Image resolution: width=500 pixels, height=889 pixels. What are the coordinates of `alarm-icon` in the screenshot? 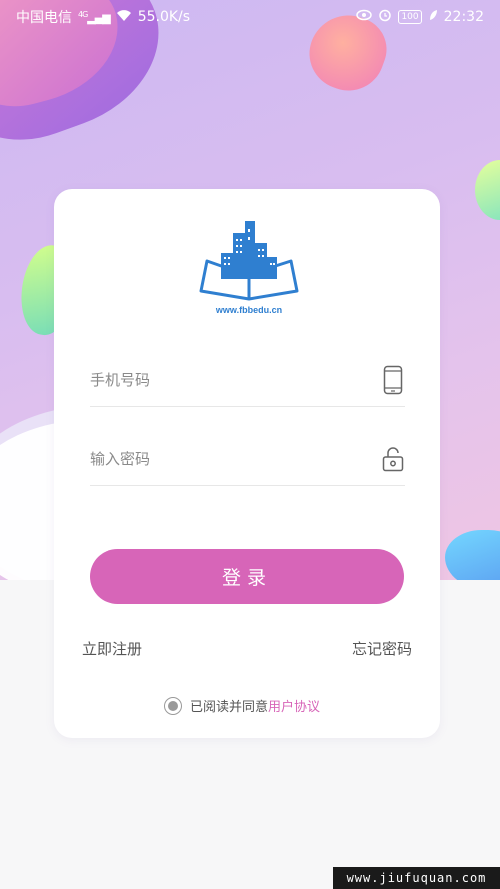 It's located at (385, 17).